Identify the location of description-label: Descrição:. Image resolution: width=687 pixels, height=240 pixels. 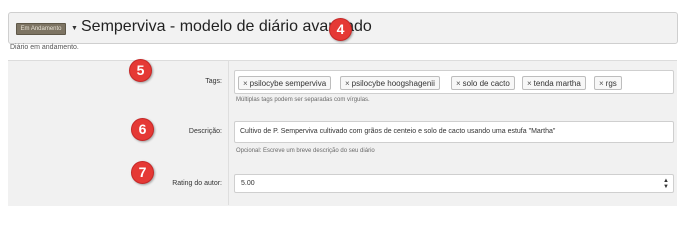
(205, 131).